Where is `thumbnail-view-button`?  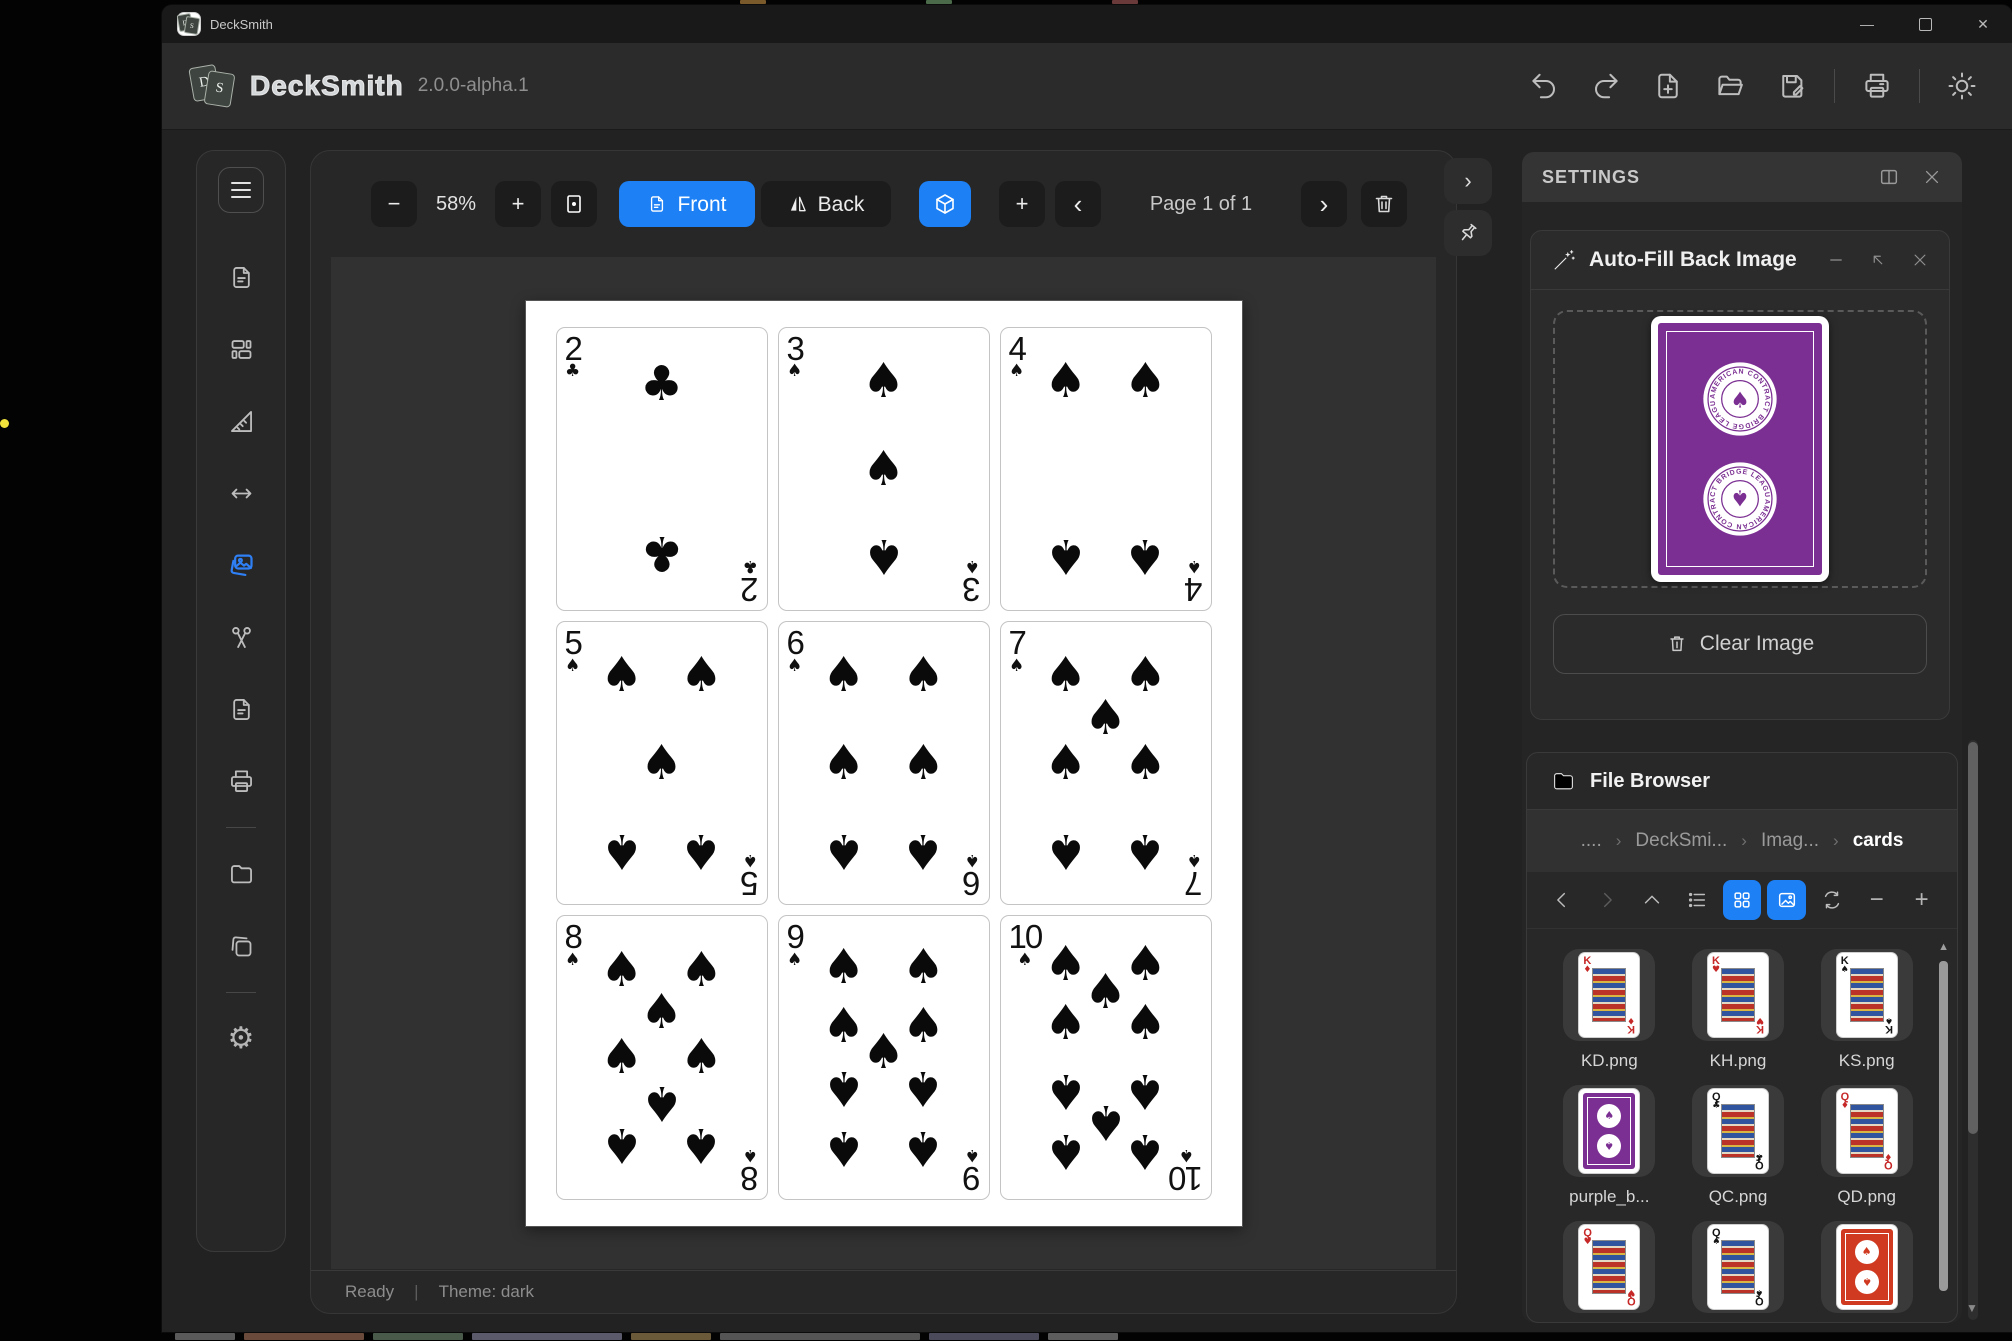 thumbnail-view-button is located at coordinates (1787, 900).